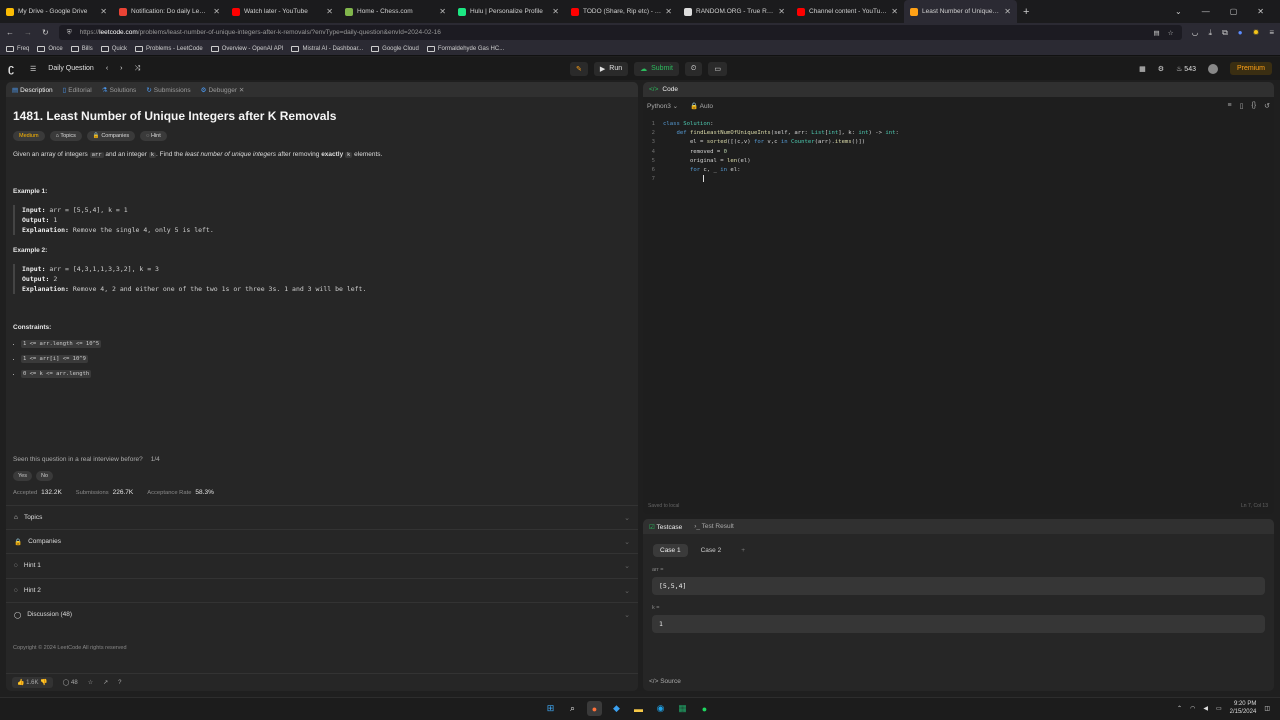 The height and width of the screenshot is (720, 1280). Describe the element at coordinates (1171, 33) in the screenshot. I see `bookmark-star-icon: ☆` at that location.